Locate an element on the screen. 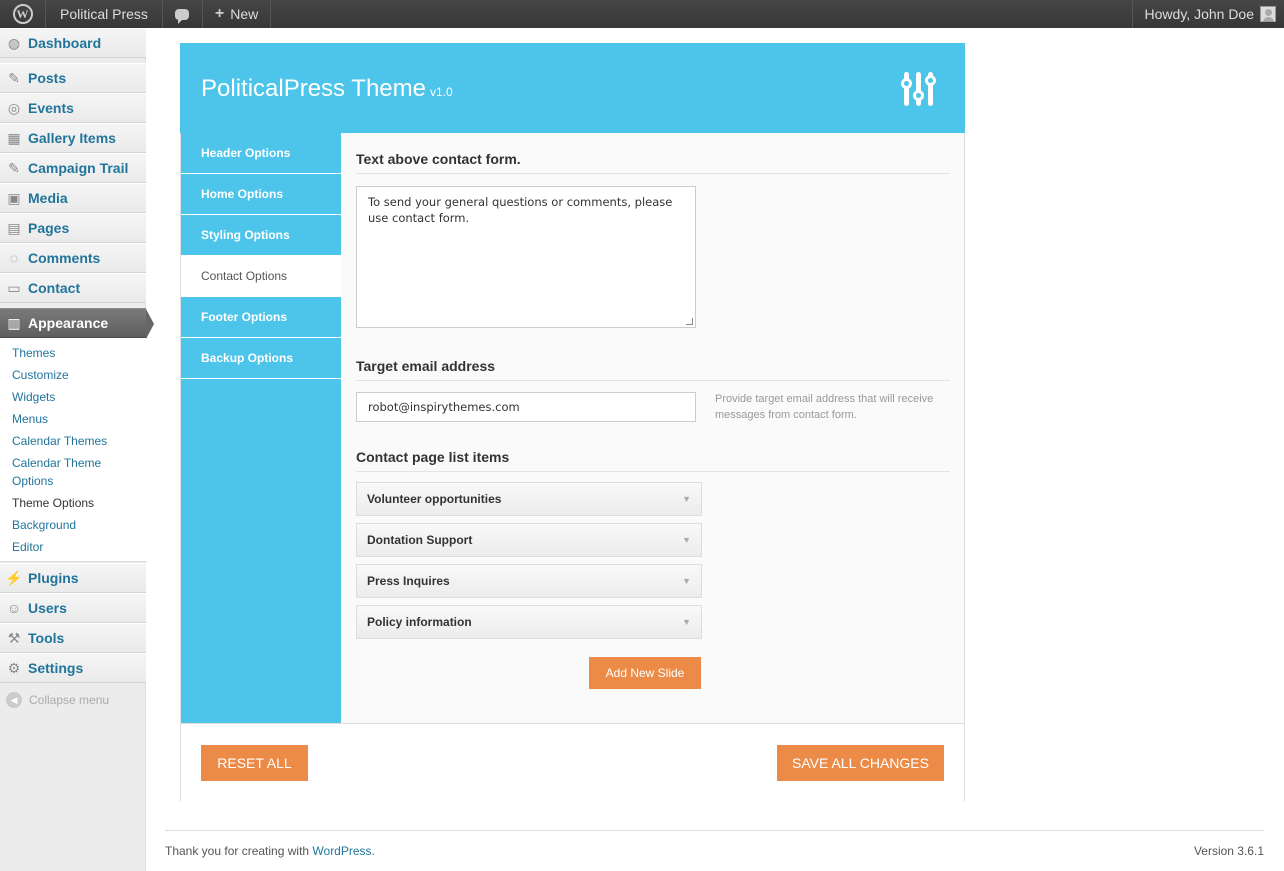 The height and width of the screenshot is (871, 1284). tab-footer-options: Footer Options is located at coordinates (261, 317).